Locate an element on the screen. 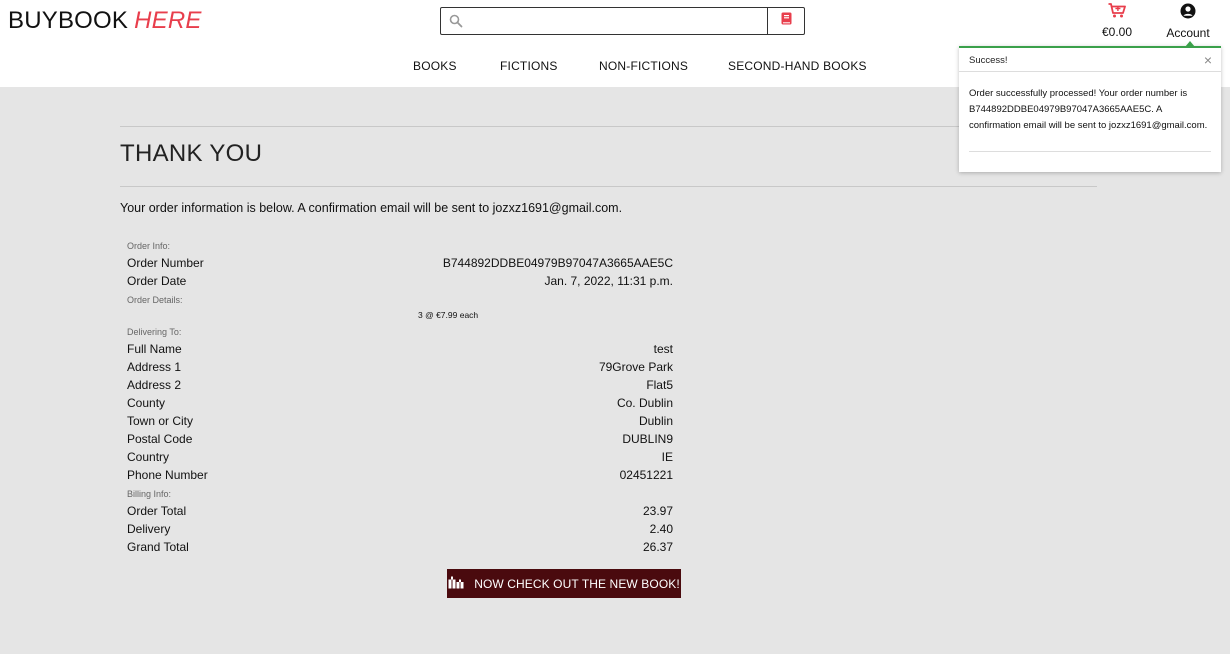 This screenshot has width=1230, height=654. delivery-value: 2.40 is located at coordinates (661, 529).